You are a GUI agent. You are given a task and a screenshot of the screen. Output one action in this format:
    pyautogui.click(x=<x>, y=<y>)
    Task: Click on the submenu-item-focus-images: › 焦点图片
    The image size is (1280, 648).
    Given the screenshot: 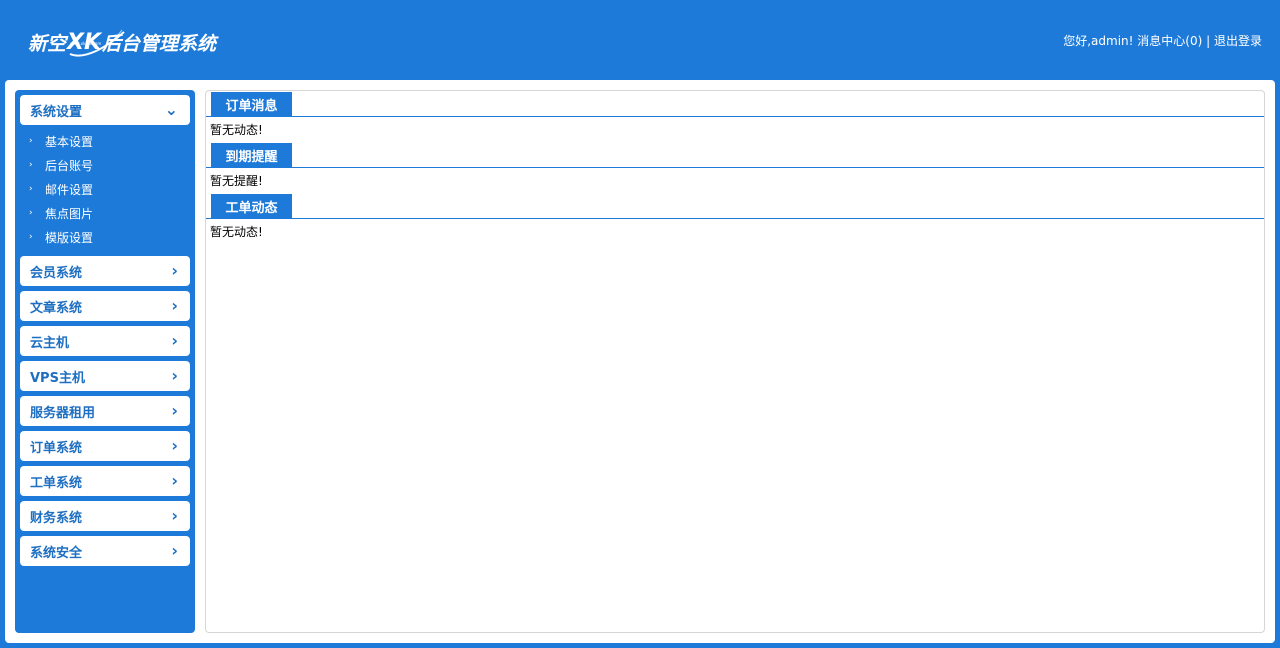 What is the action you would take?
    pyautogui.click(x=105, y=213)
    